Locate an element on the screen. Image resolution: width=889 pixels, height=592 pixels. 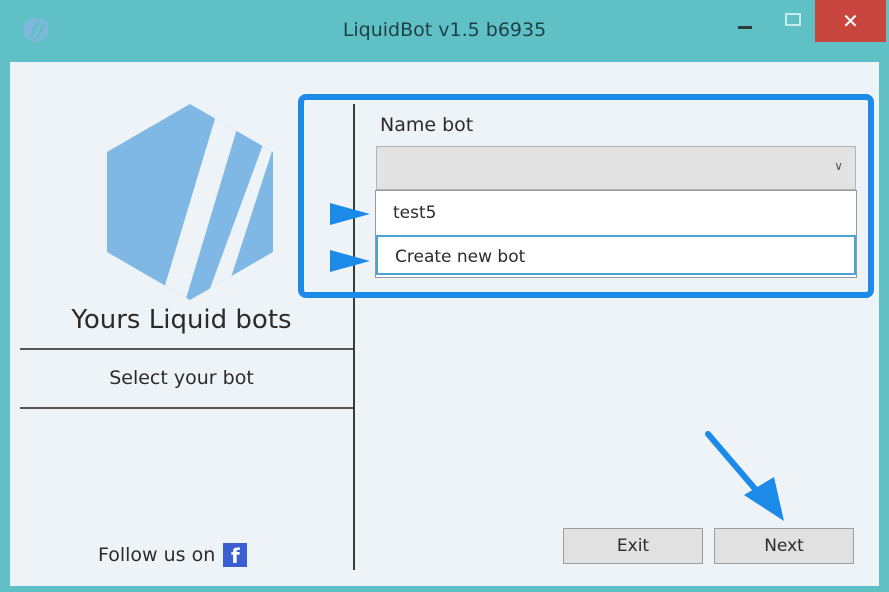
exit-button: Exit is located at coordinates (633, 546).